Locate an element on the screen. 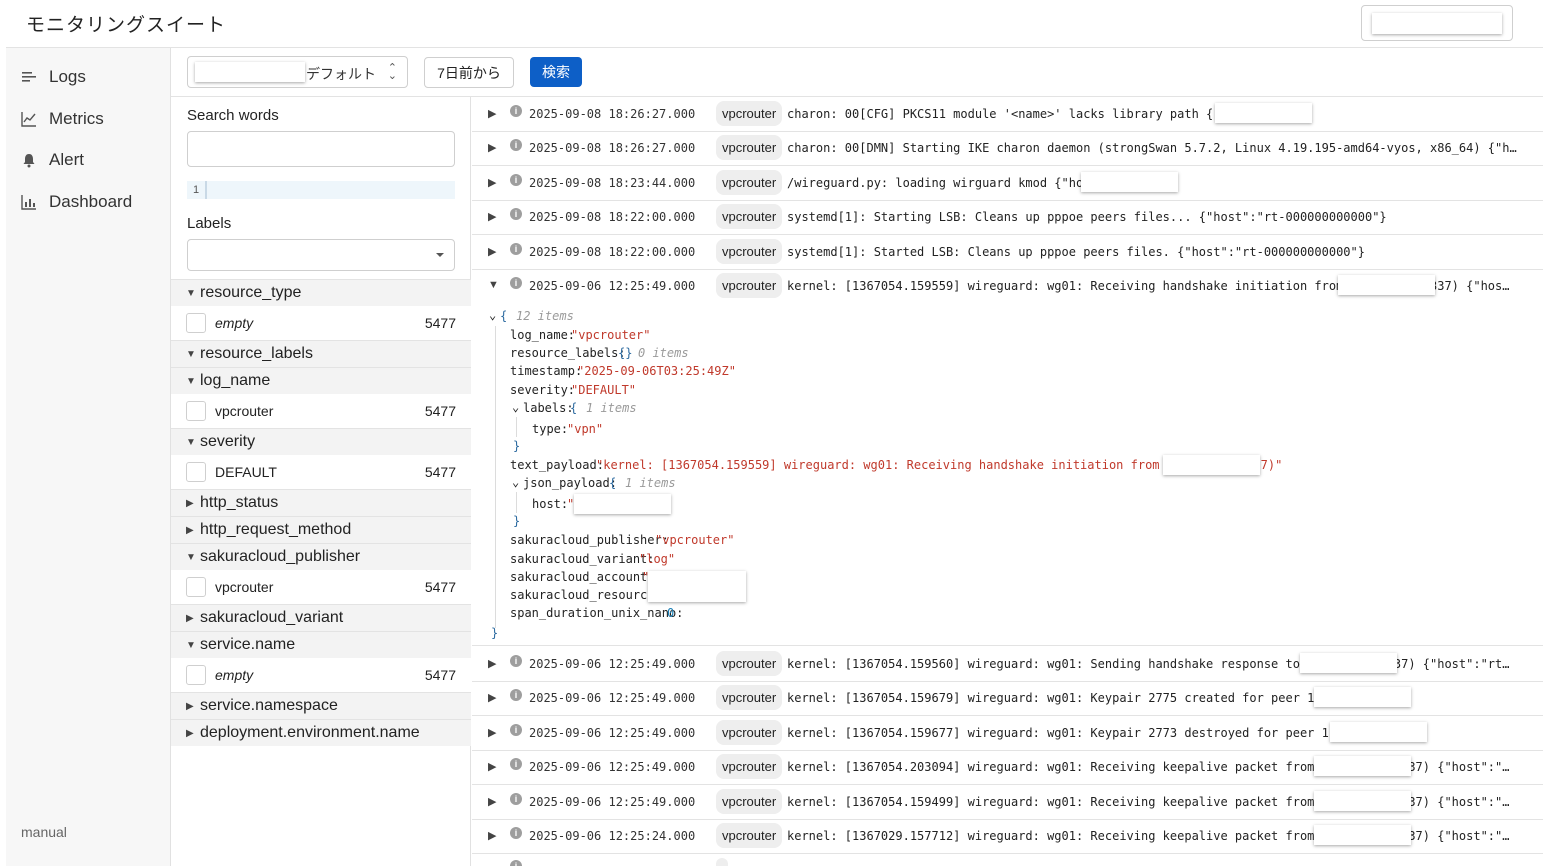 This screenshot has width=1543, height=866. sidebar-item-alert: Alert is located at coordinates (88, 160).